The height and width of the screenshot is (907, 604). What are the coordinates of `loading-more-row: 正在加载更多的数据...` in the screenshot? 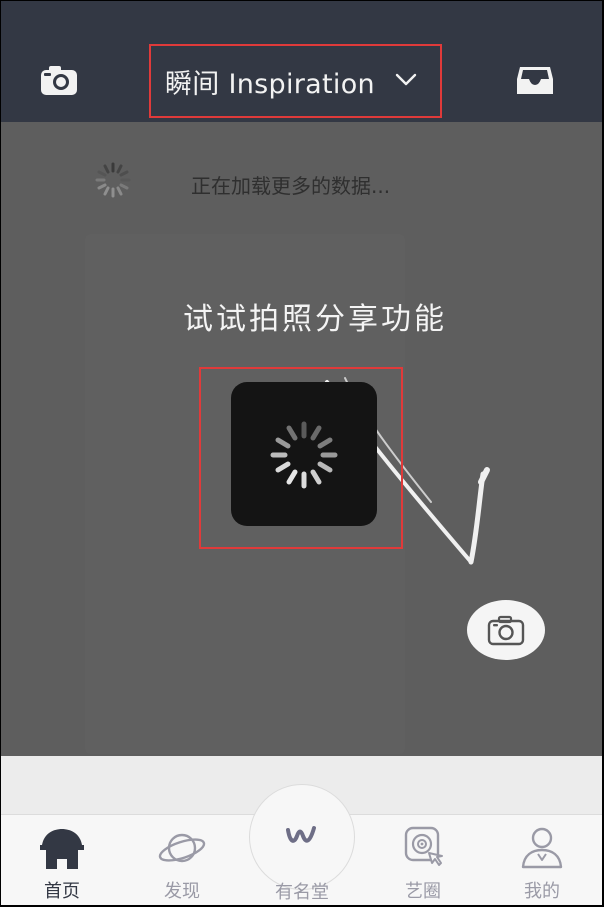 It's located at (303, 180).